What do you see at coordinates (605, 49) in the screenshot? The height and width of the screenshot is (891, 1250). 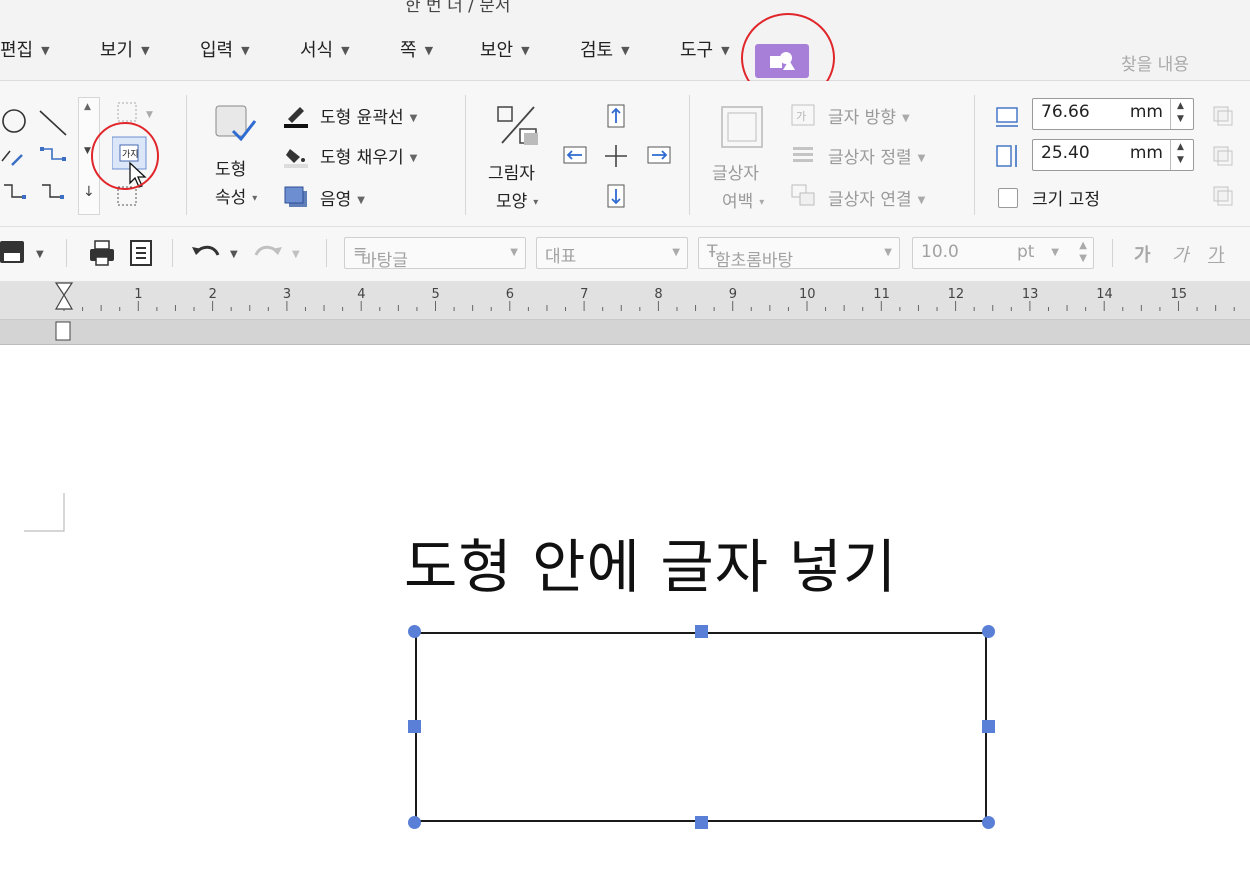 I see `menu-review: 검토 ▼` at bounding box center [605, 49].